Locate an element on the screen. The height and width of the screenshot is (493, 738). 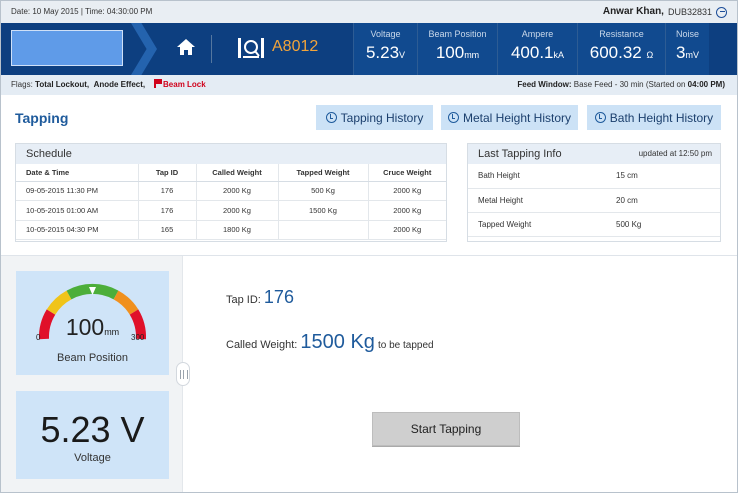
metric-value: 600.32 Ω is located at coordinates (621, 52).